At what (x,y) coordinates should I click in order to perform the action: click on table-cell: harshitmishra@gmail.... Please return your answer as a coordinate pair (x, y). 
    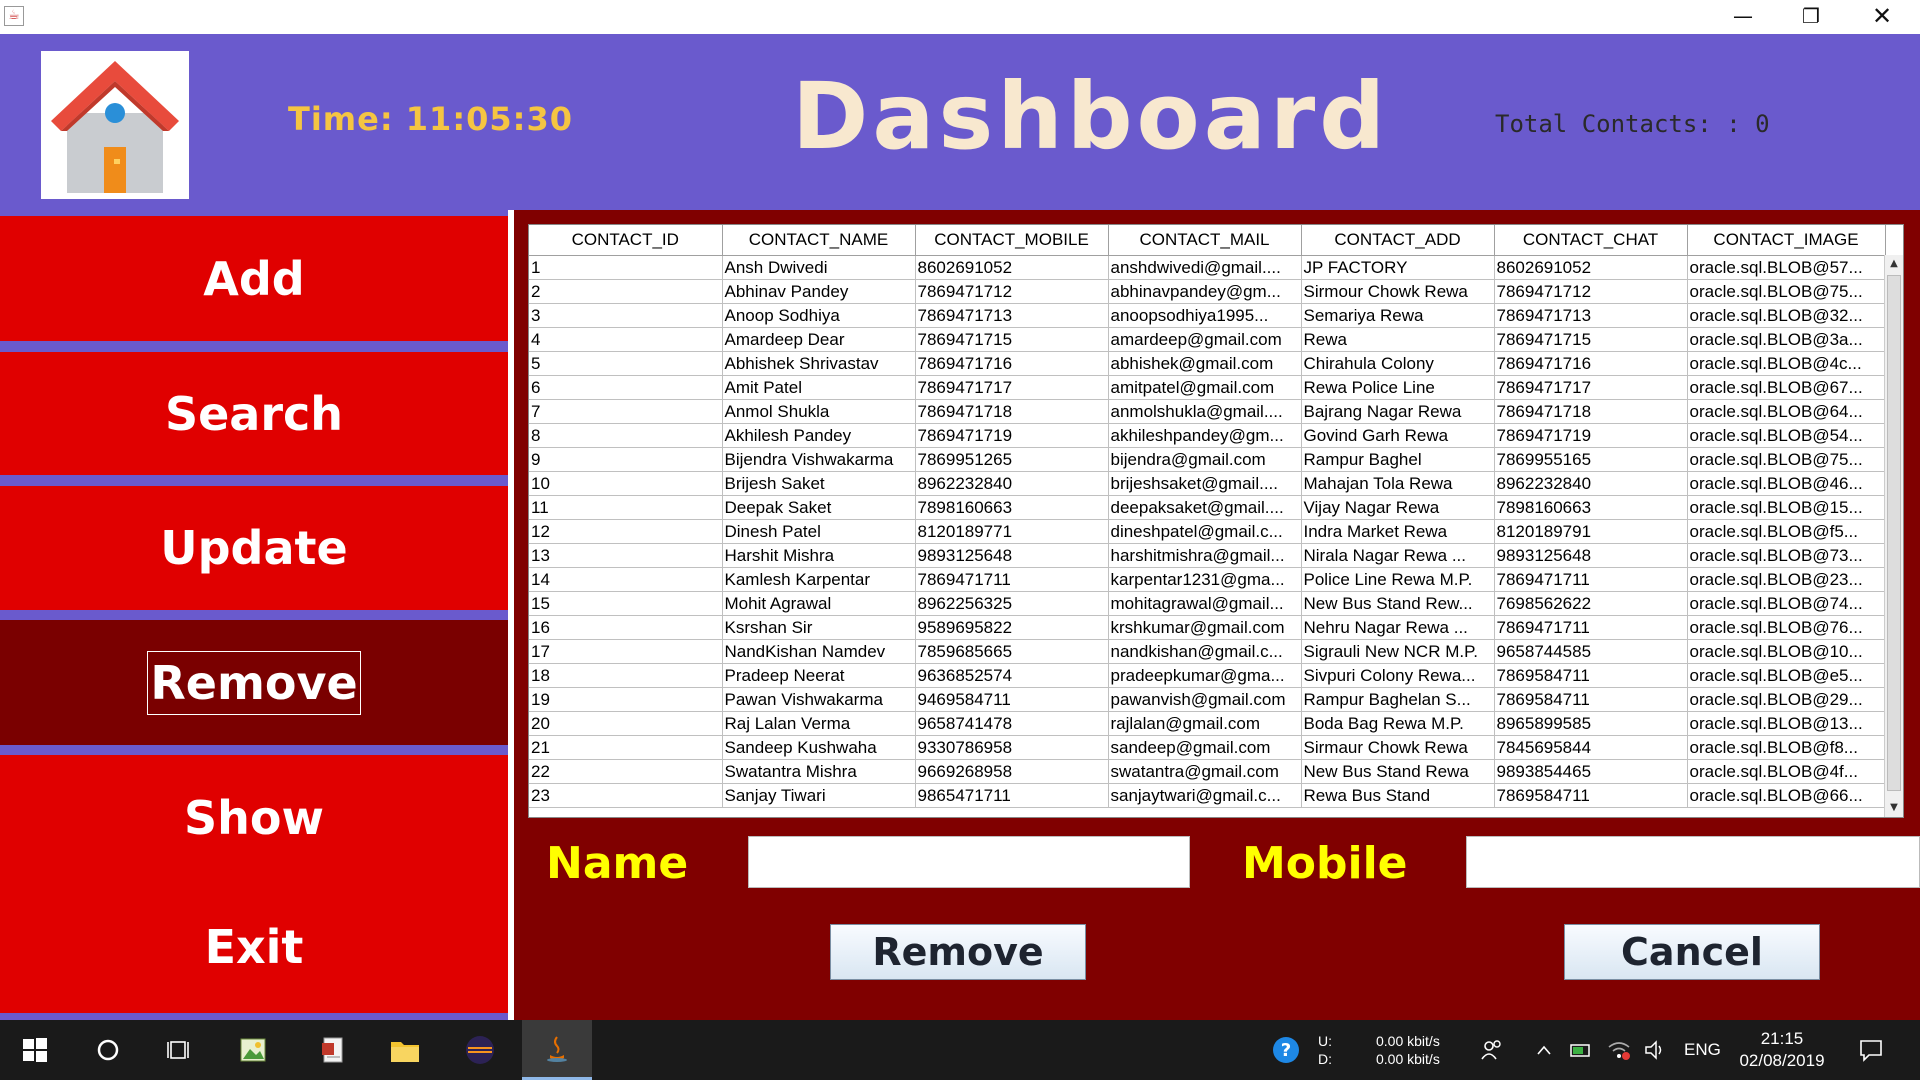
    Looking at the image, I should click on (1205, 555).